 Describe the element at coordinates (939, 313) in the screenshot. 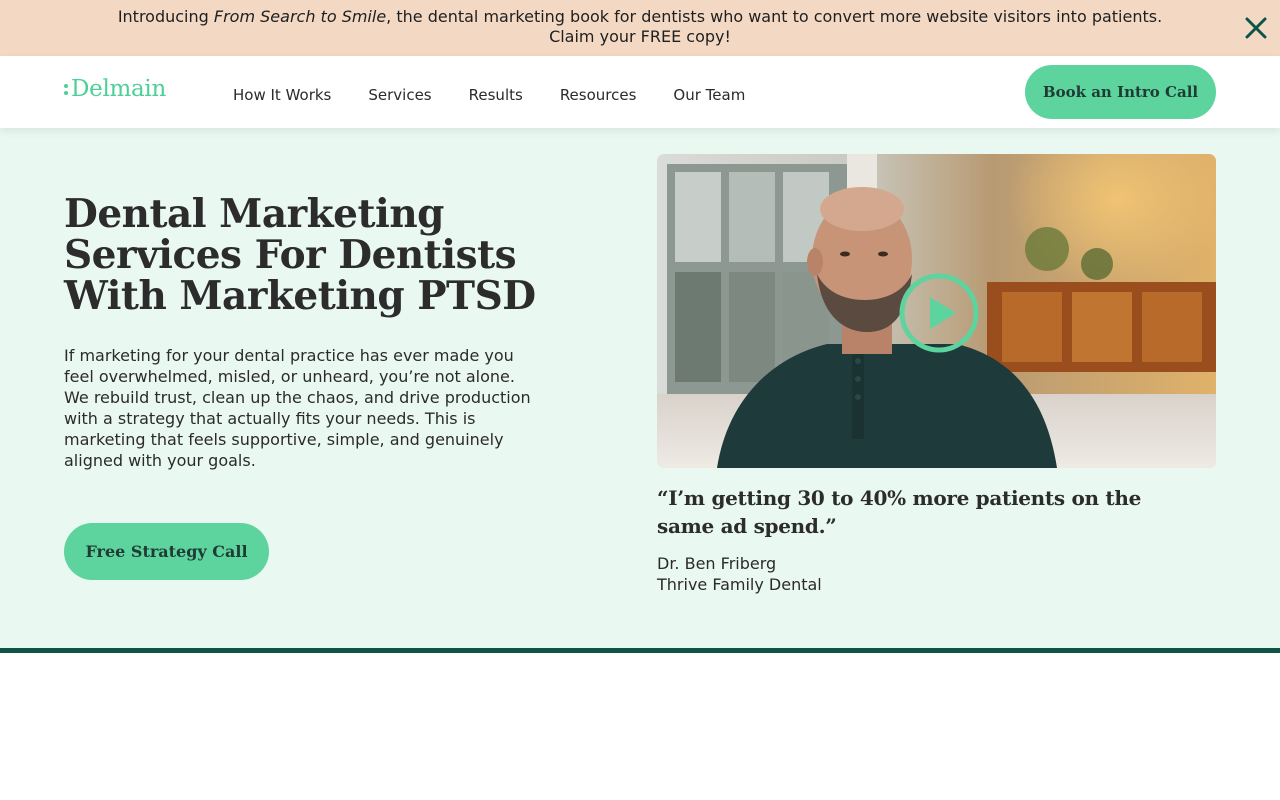

I see `play-icon` at that location.